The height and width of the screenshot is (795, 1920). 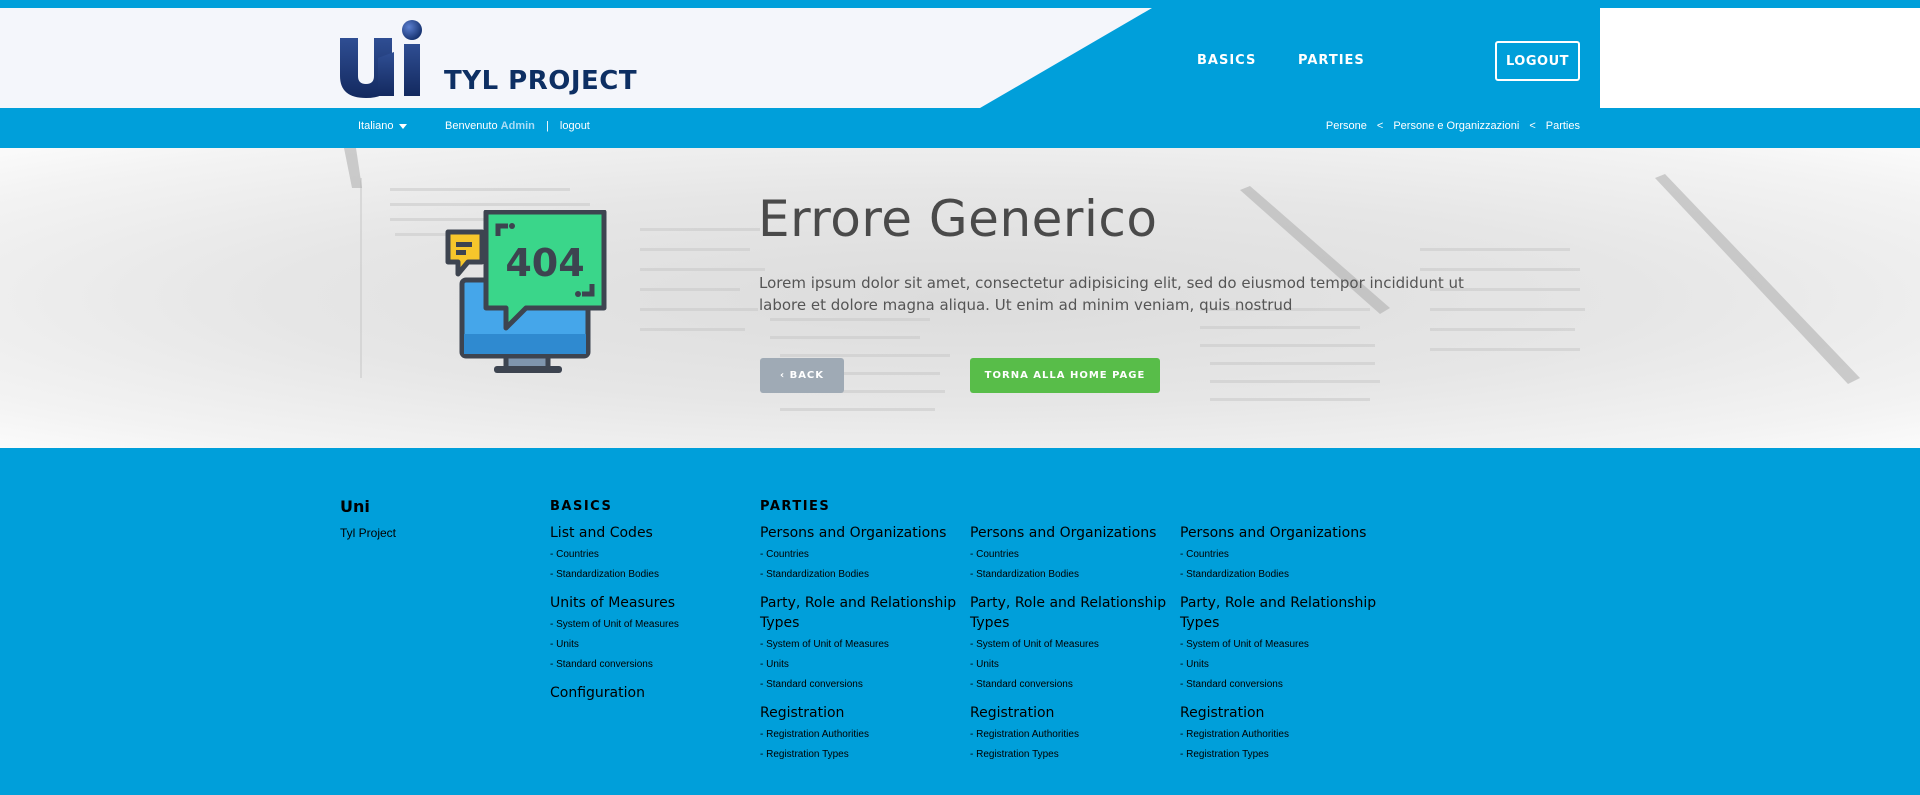 I want to click on language-selector: Italiano, so click(x=383, y=126).